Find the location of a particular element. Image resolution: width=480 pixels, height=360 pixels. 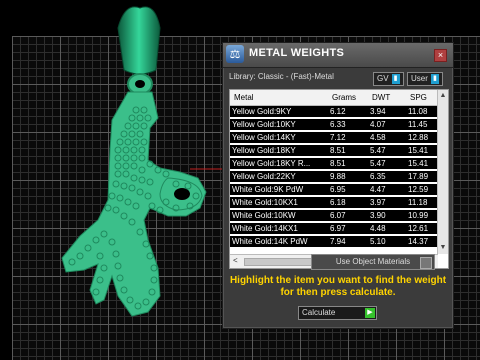

cell-spg: 17.89 is located at coordinates (418, 176).